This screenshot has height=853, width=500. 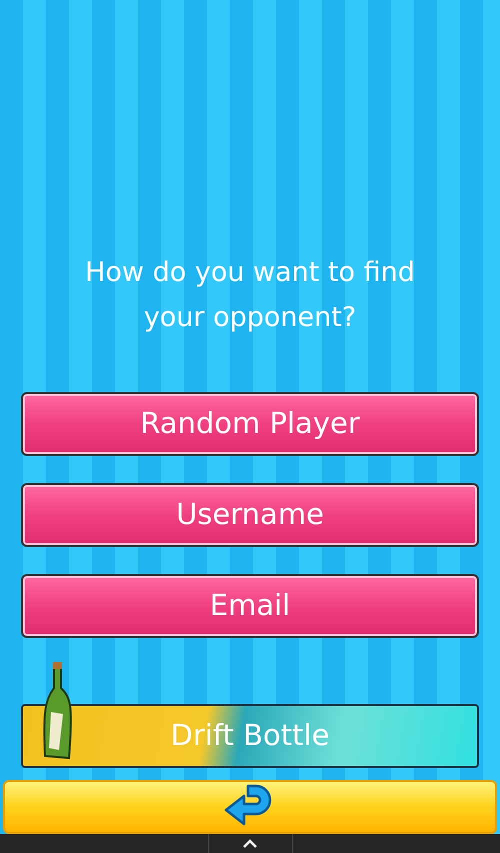 I want to click on caret-up-icon, so click(x=250, y=843).